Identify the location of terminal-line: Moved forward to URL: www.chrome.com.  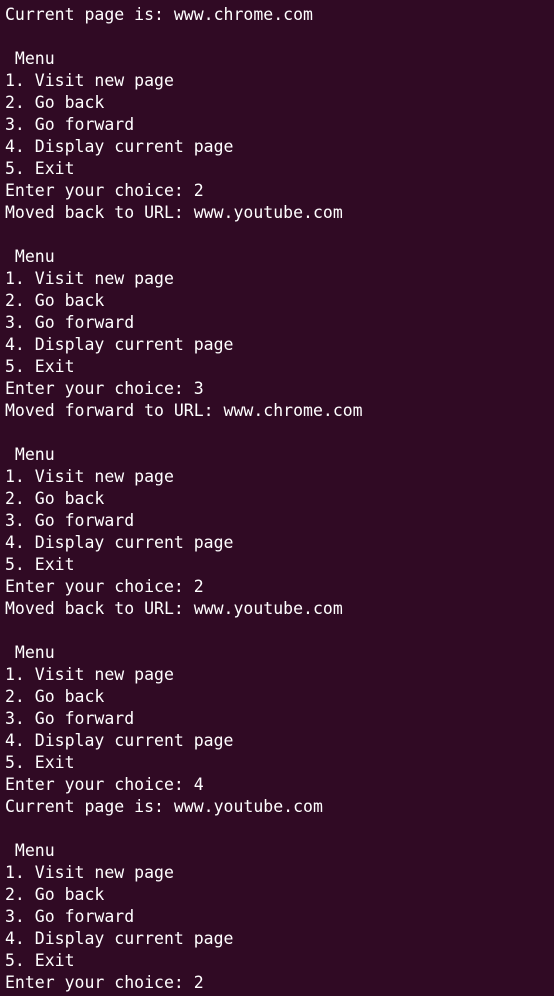
(184, 410).